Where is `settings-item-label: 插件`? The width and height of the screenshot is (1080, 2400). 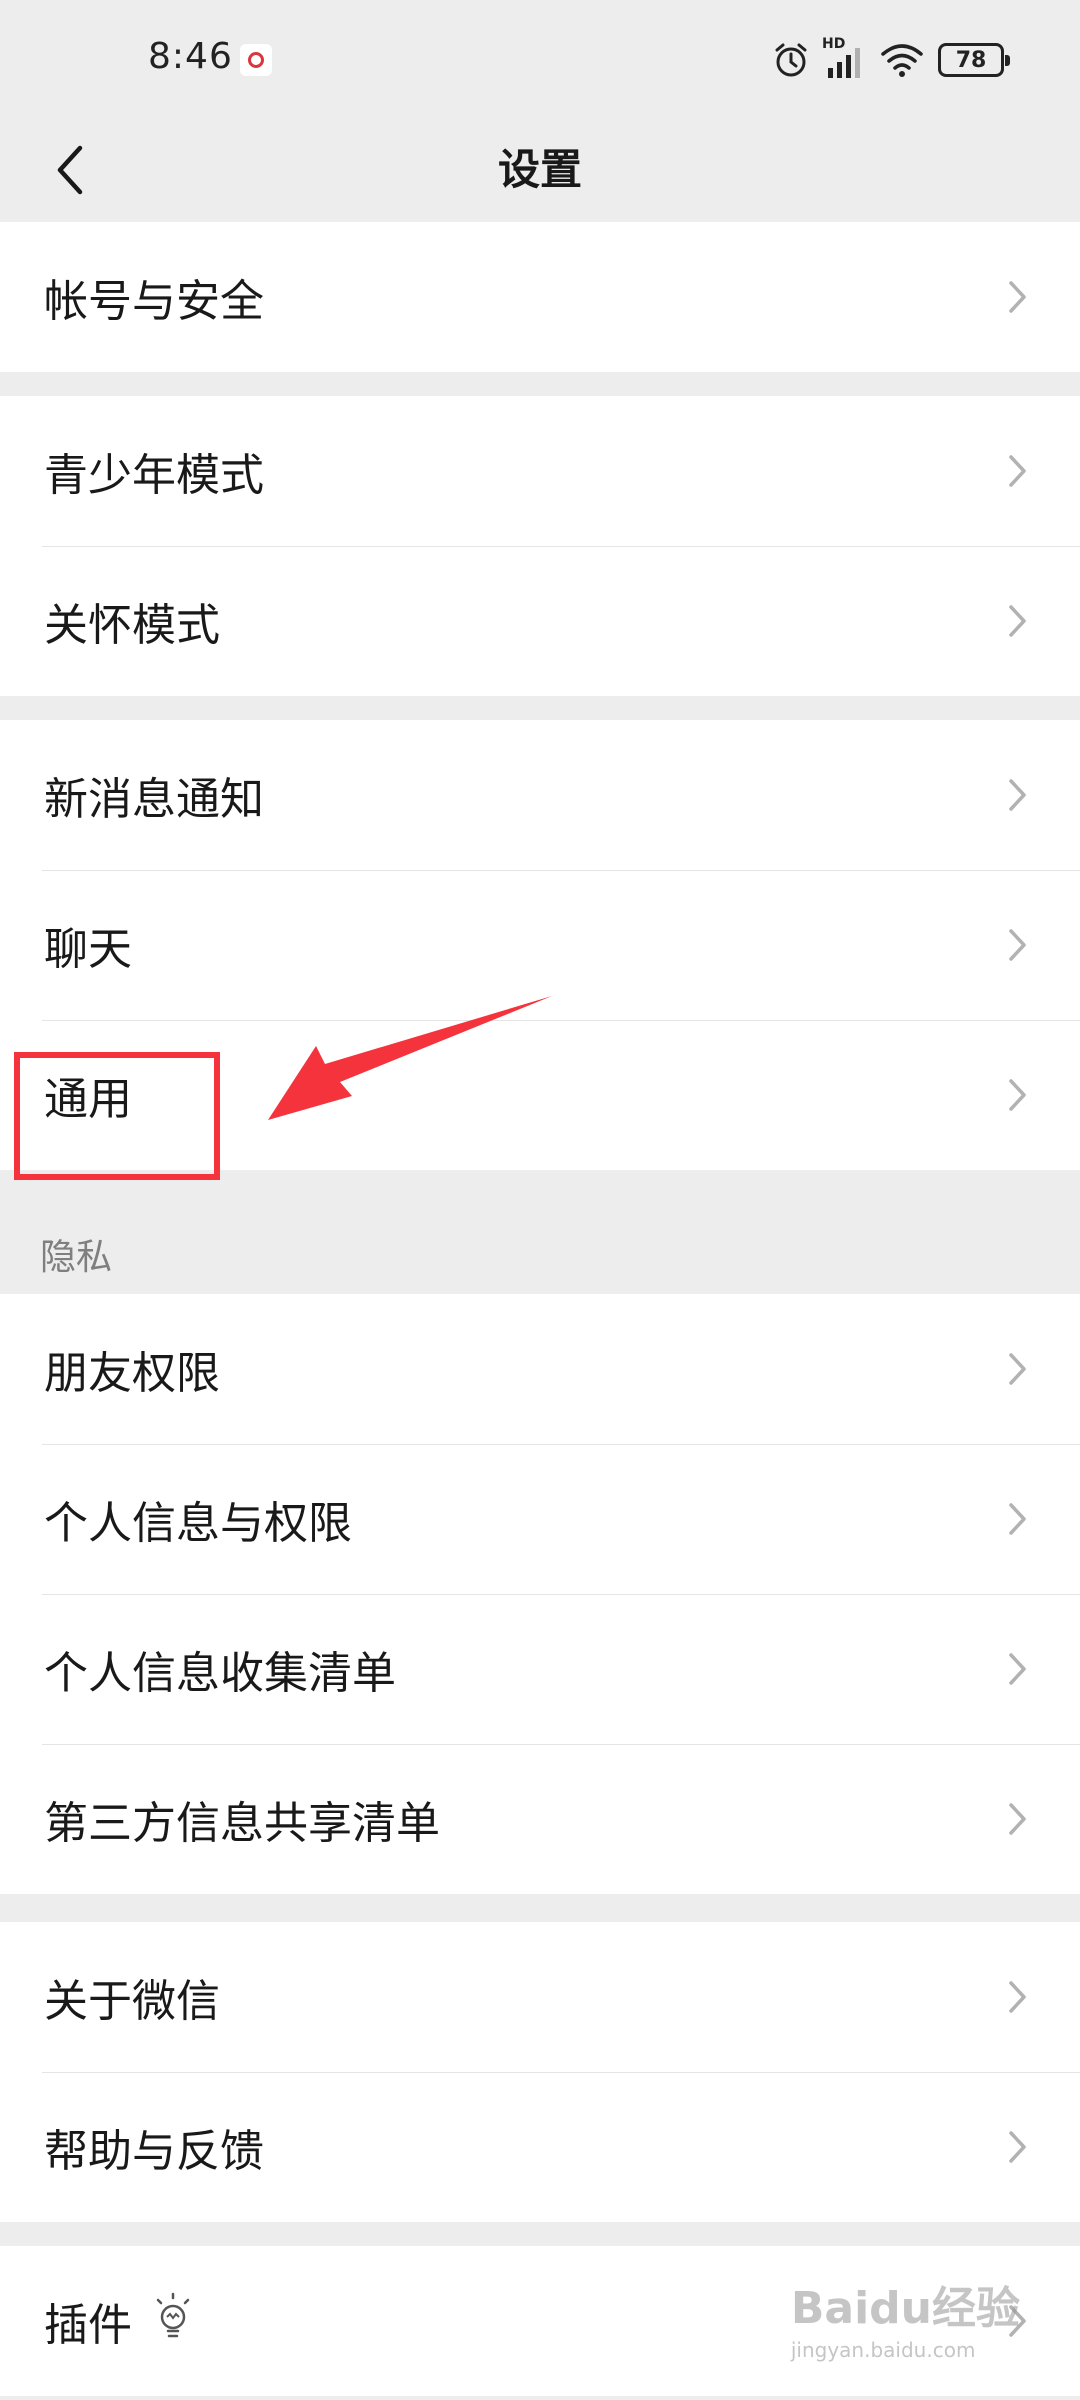 settings-item-label: 插件 is located at coordinates (88, 2325).